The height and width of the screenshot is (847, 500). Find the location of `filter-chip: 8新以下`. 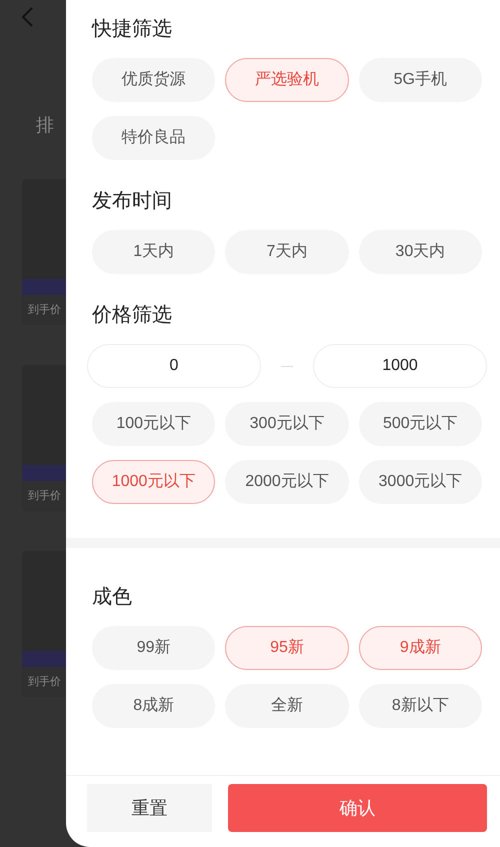

filter-chip: 8新以下 is located at coordinates (420, 706).